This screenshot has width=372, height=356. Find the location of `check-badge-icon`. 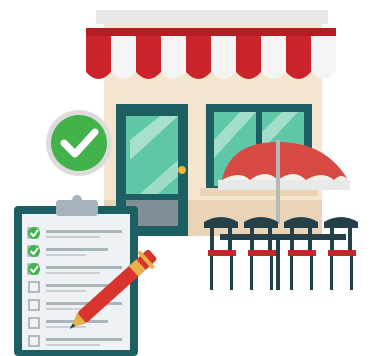

check-badge-icon is located at coordinates (79, 143).